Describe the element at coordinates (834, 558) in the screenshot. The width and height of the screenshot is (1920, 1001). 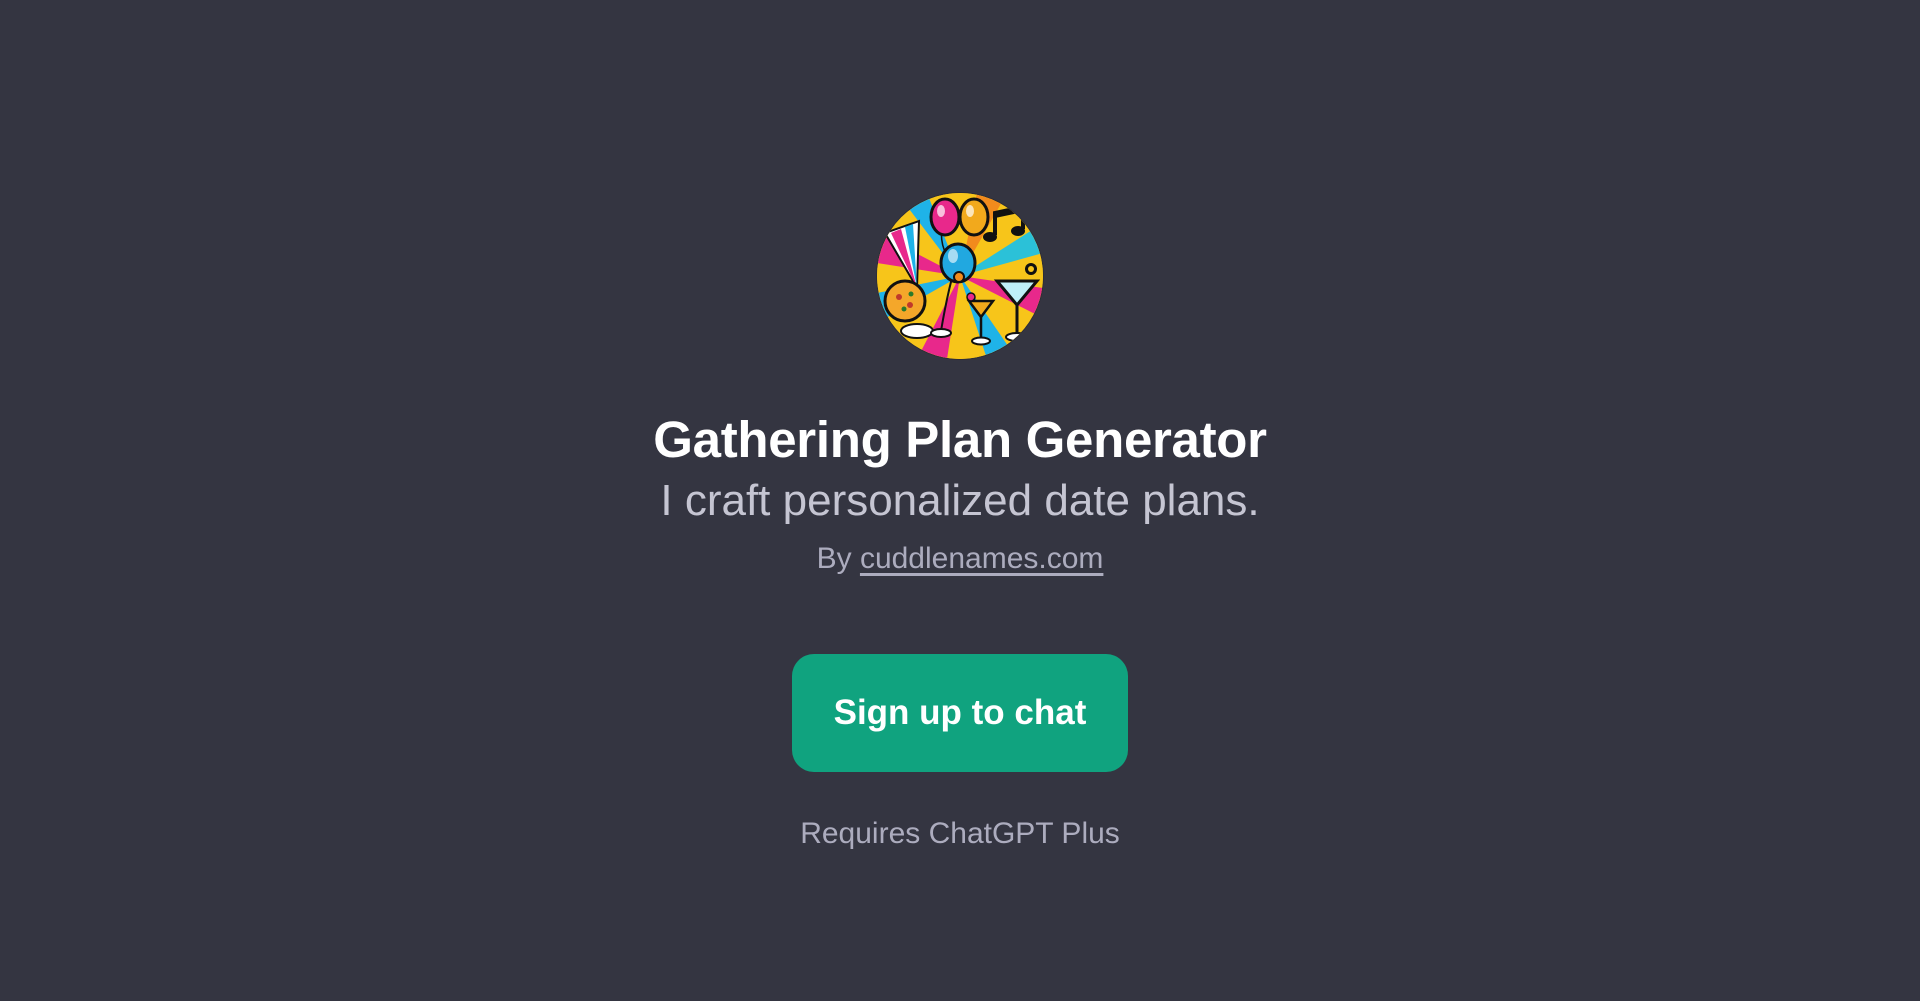
I see `author-prefix: By` at that location.